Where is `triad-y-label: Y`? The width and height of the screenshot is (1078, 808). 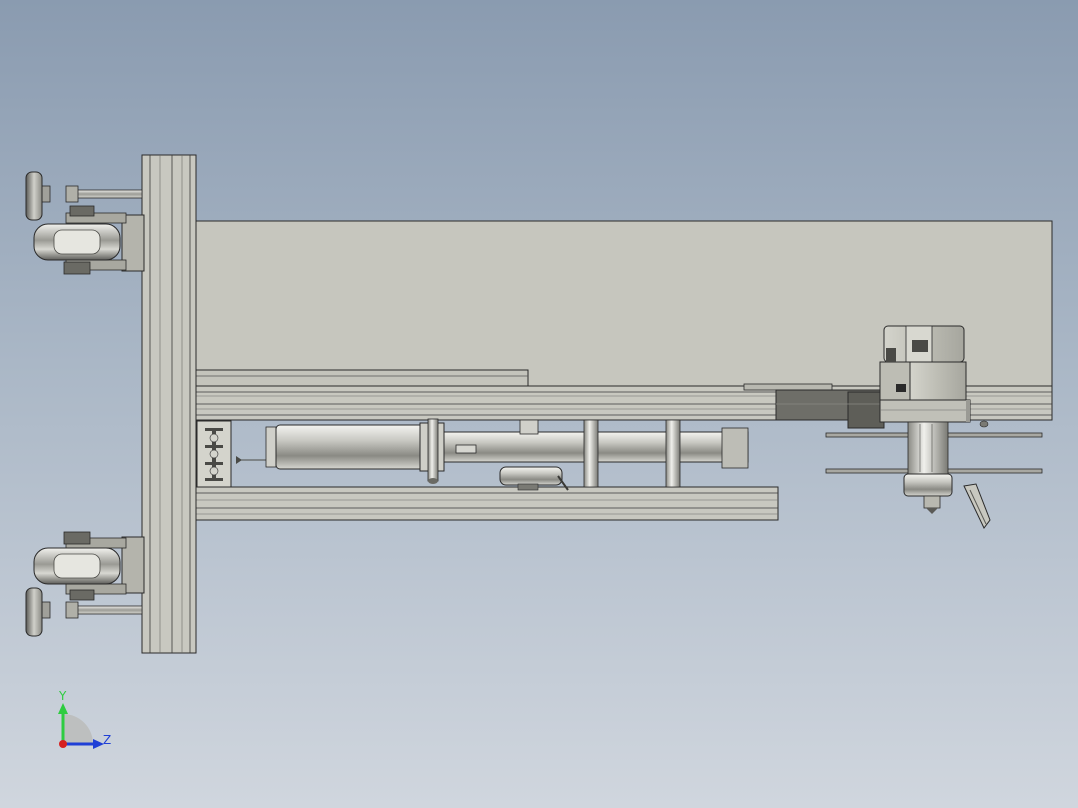
triad-y-label: Y is located at coordinates (62, 696).